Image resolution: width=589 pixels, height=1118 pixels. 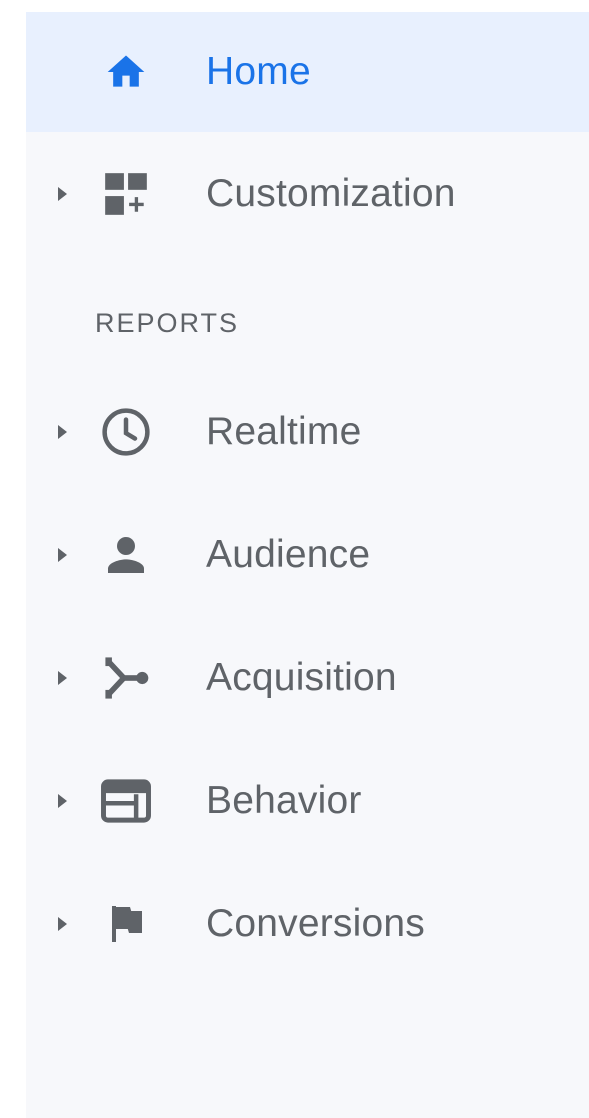 I want to click on nav-item-customization: Customization, so click(x=307, y=194).